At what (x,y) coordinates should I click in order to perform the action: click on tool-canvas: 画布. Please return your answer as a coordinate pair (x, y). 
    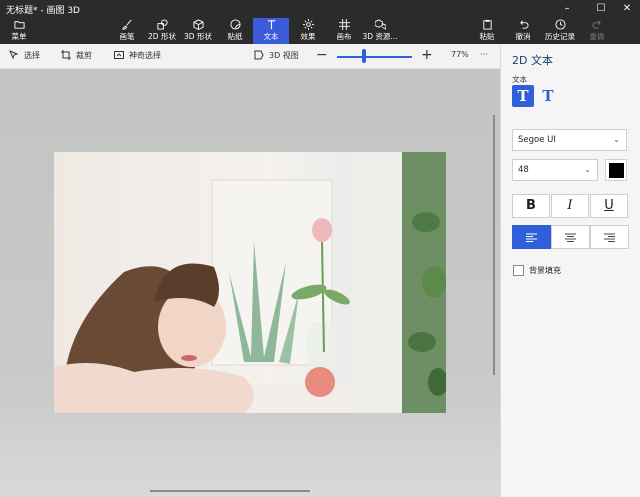
    Looking at the image, I should click on (344, 31).